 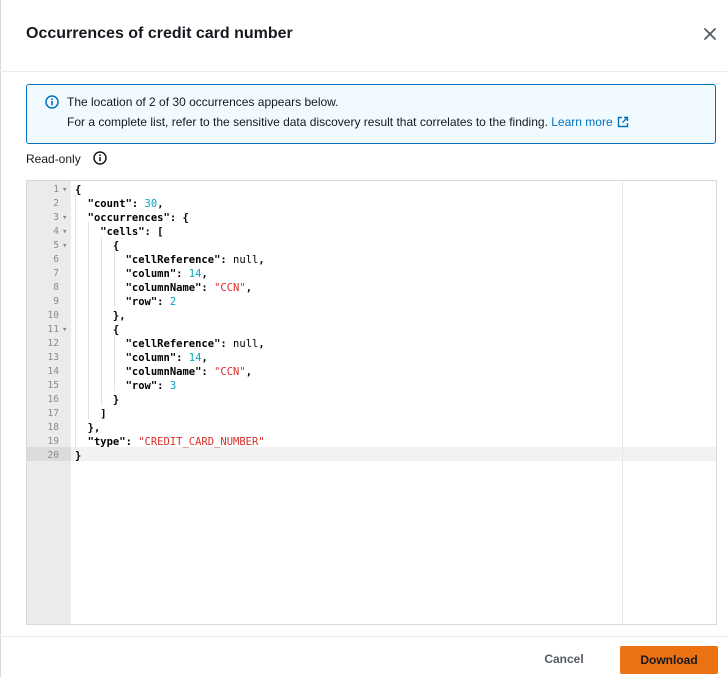 What do you see at coordinates (107, 442) in the screenshot?
I see `code-token: "type":` at bounding box center [107, 442].